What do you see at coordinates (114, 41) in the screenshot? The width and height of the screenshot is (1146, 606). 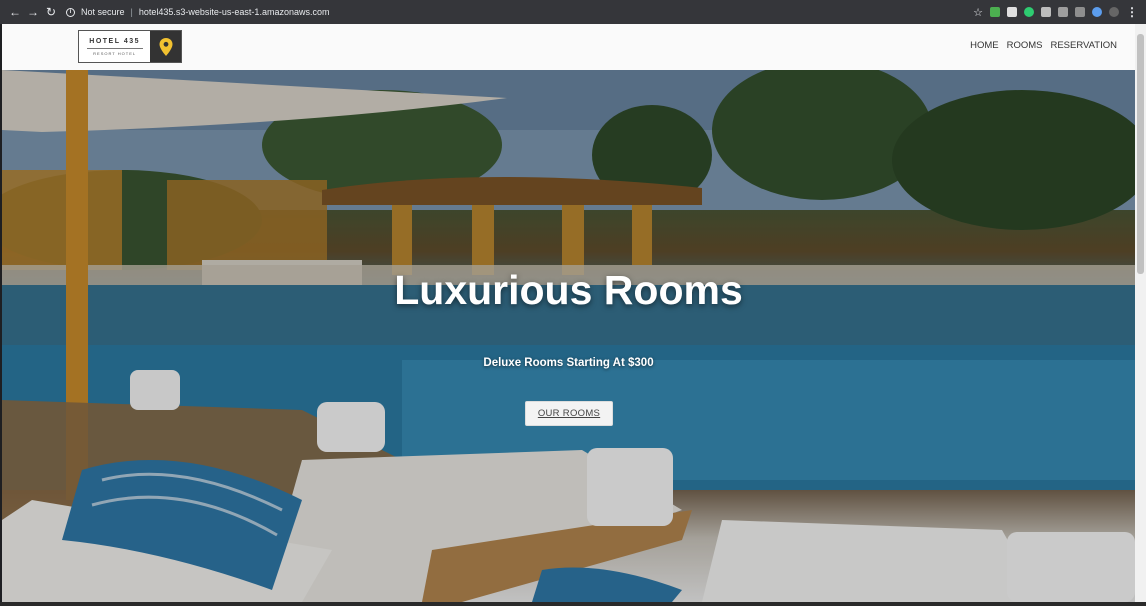 I see `logo-name: HOTEL 435` at bounding box center [114, 41].